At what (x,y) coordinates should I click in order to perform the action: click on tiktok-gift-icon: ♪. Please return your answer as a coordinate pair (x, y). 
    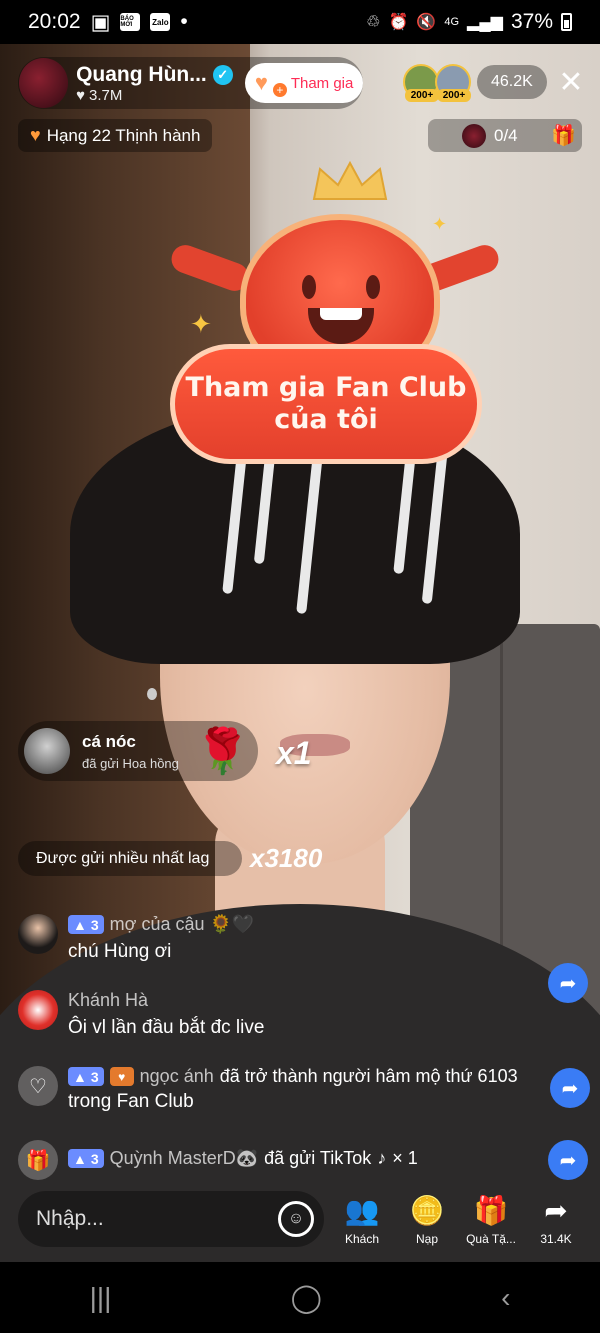
    Looking at the image, I should click on (382, 1158).